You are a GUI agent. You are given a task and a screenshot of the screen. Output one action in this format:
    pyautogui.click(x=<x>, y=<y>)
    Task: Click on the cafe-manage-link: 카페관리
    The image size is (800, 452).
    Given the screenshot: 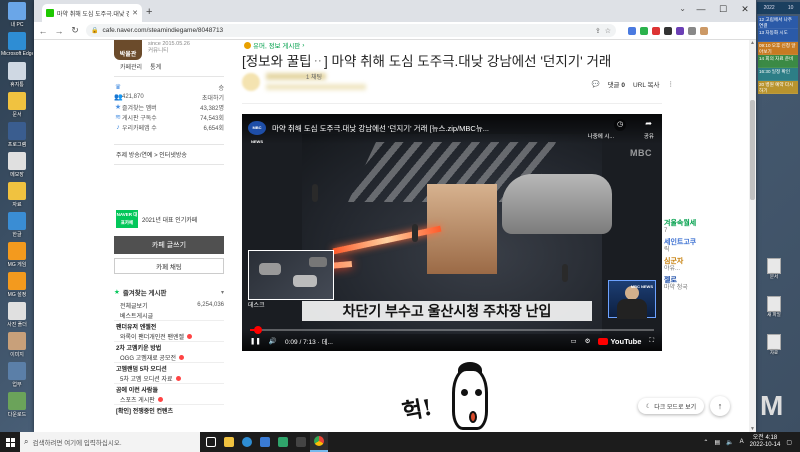 What is the action you would take?
    pyautogui.click(x=131, y=66)
    